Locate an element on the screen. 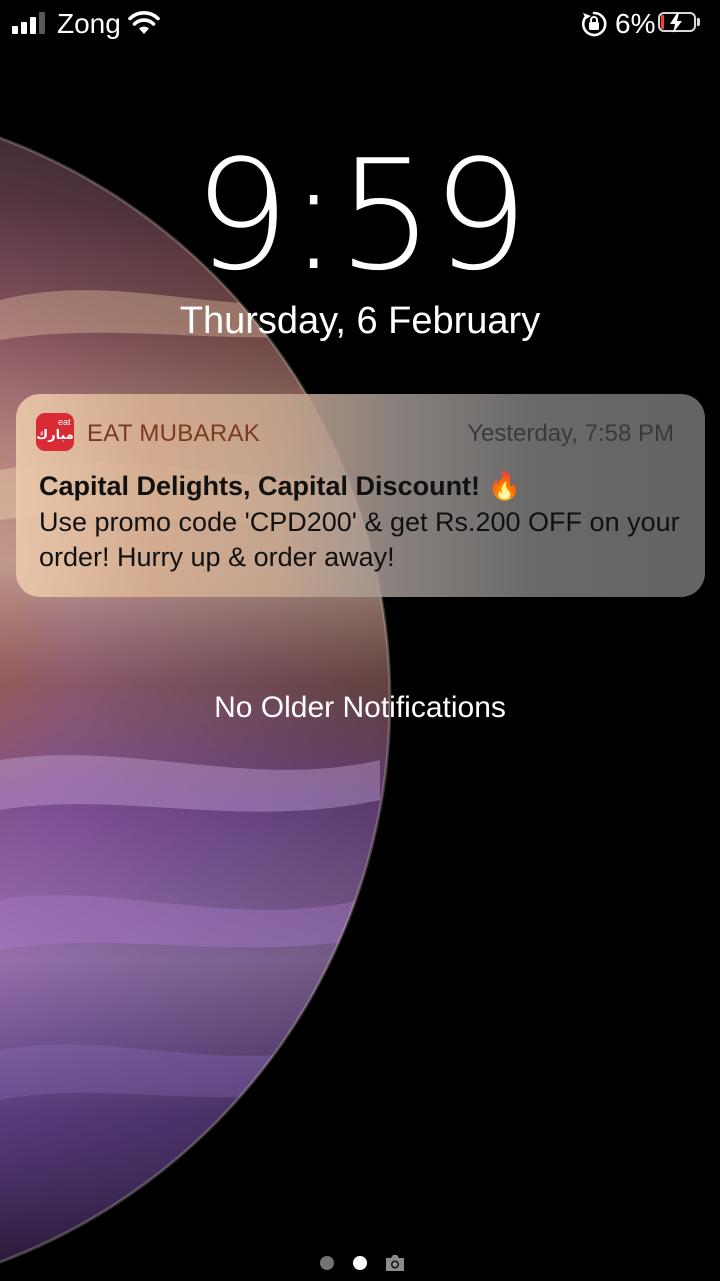 The height and width of the screenshot is (1281, 720). status-bar: Zong 6% is located at coordinates (360, 24).